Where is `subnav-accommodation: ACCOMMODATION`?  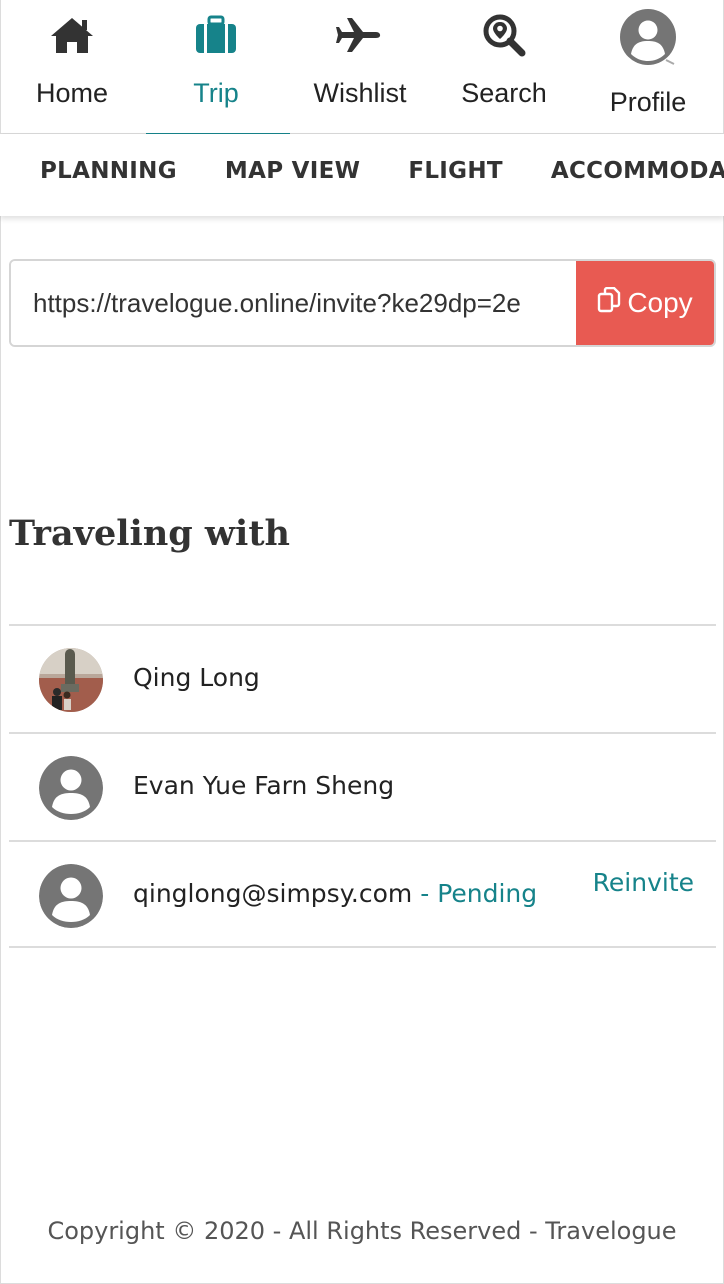 subnav-accommodation: ACCOMMODATION is located at coordinates (637, 171).